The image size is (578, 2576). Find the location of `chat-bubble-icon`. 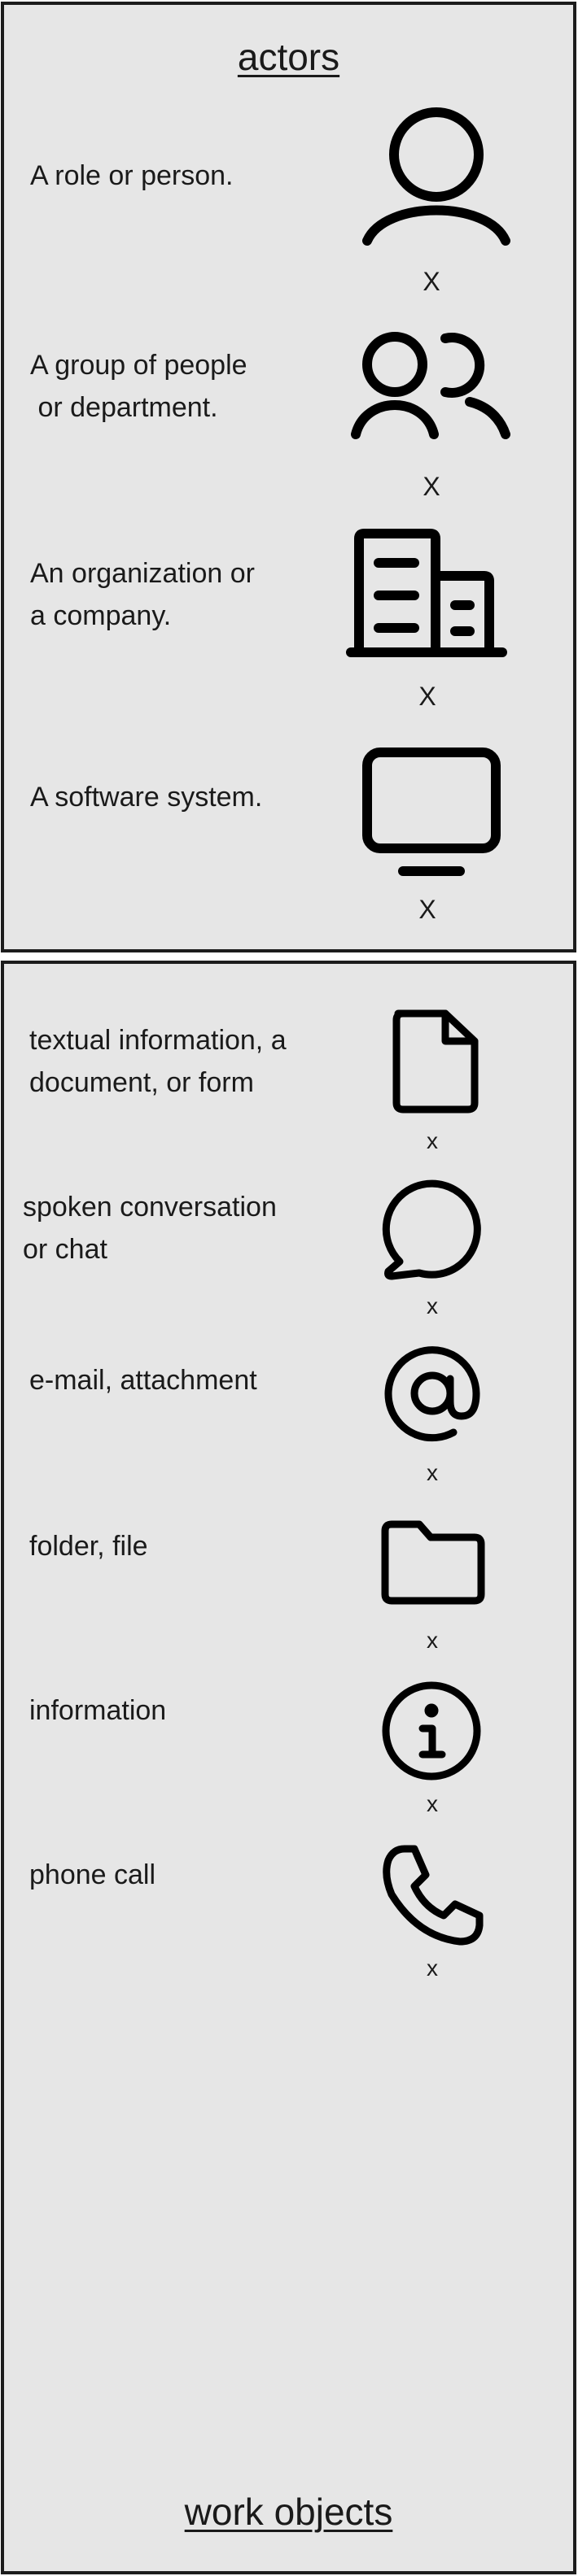

chat-bubble-icon is located at coordinates (433, 1230).